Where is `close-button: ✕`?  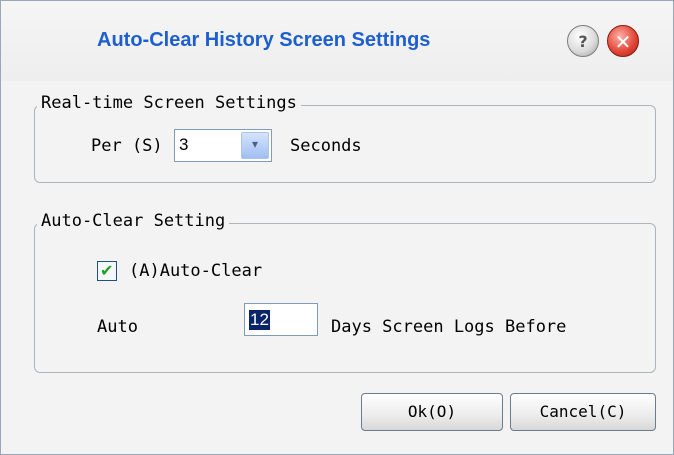
close-button: ✕ is located at coordinates (623, 41).